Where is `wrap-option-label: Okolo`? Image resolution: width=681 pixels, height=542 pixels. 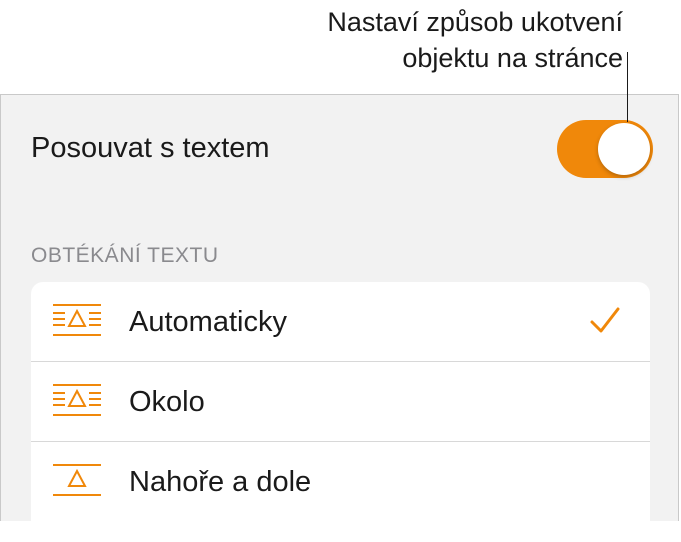
wrap-option-label: Okolo is located at coordinates (167, 402).